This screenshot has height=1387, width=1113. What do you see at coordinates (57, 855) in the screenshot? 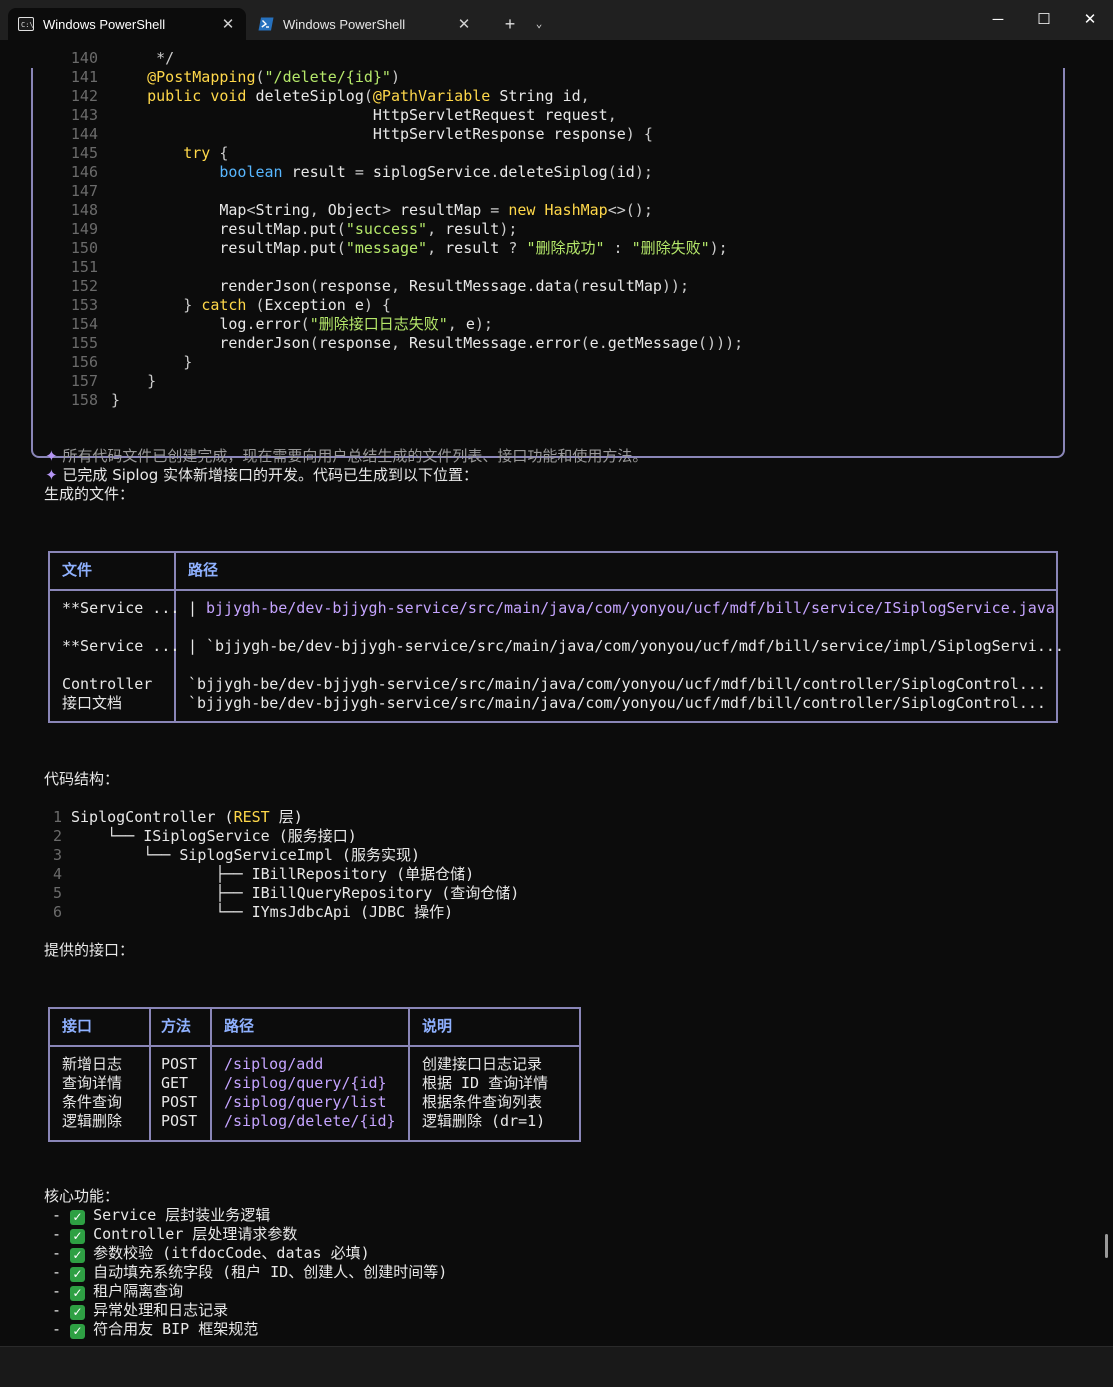
I see `line-number: 3` at bounding box center [57, 855].